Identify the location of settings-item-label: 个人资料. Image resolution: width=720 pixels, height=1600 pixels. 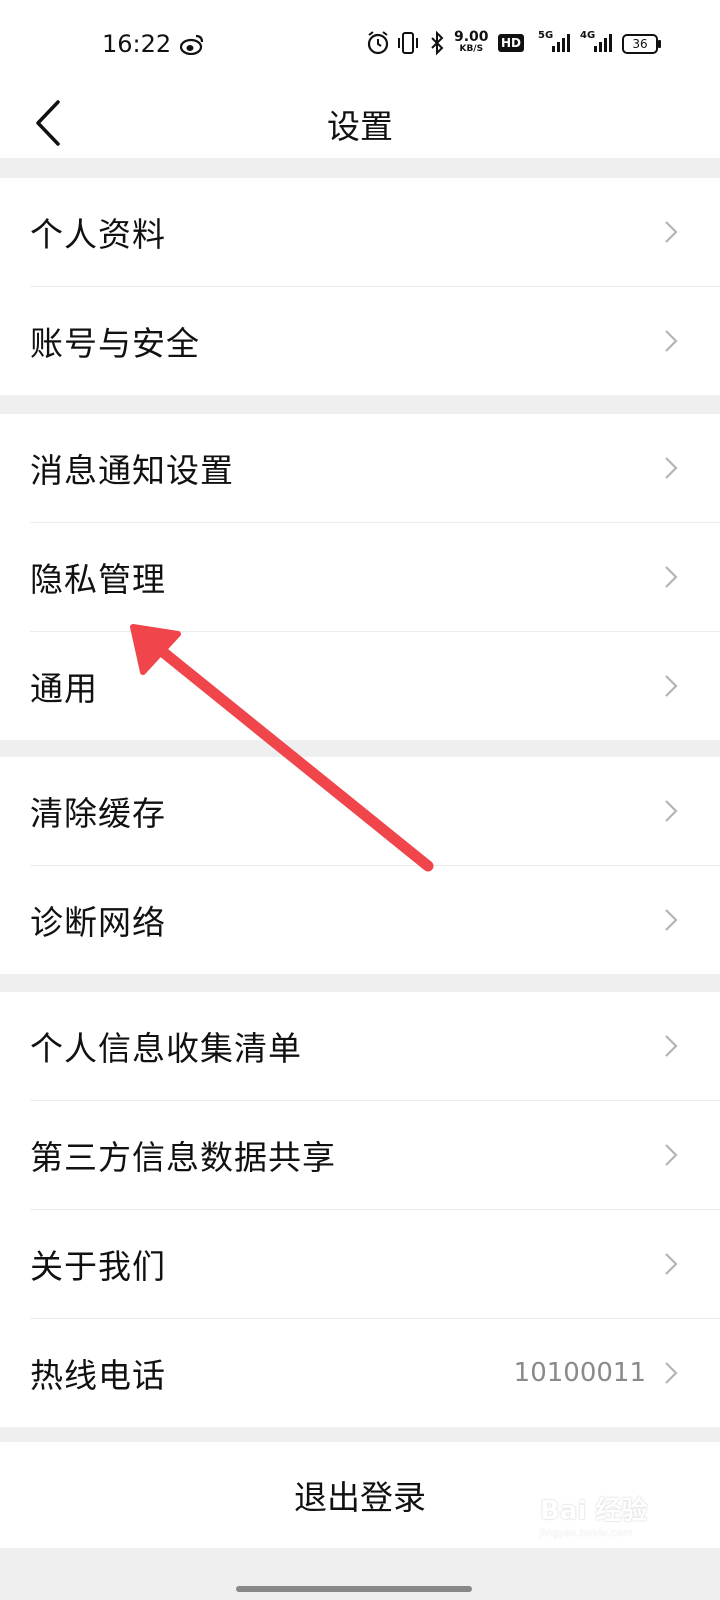
(98, 234).